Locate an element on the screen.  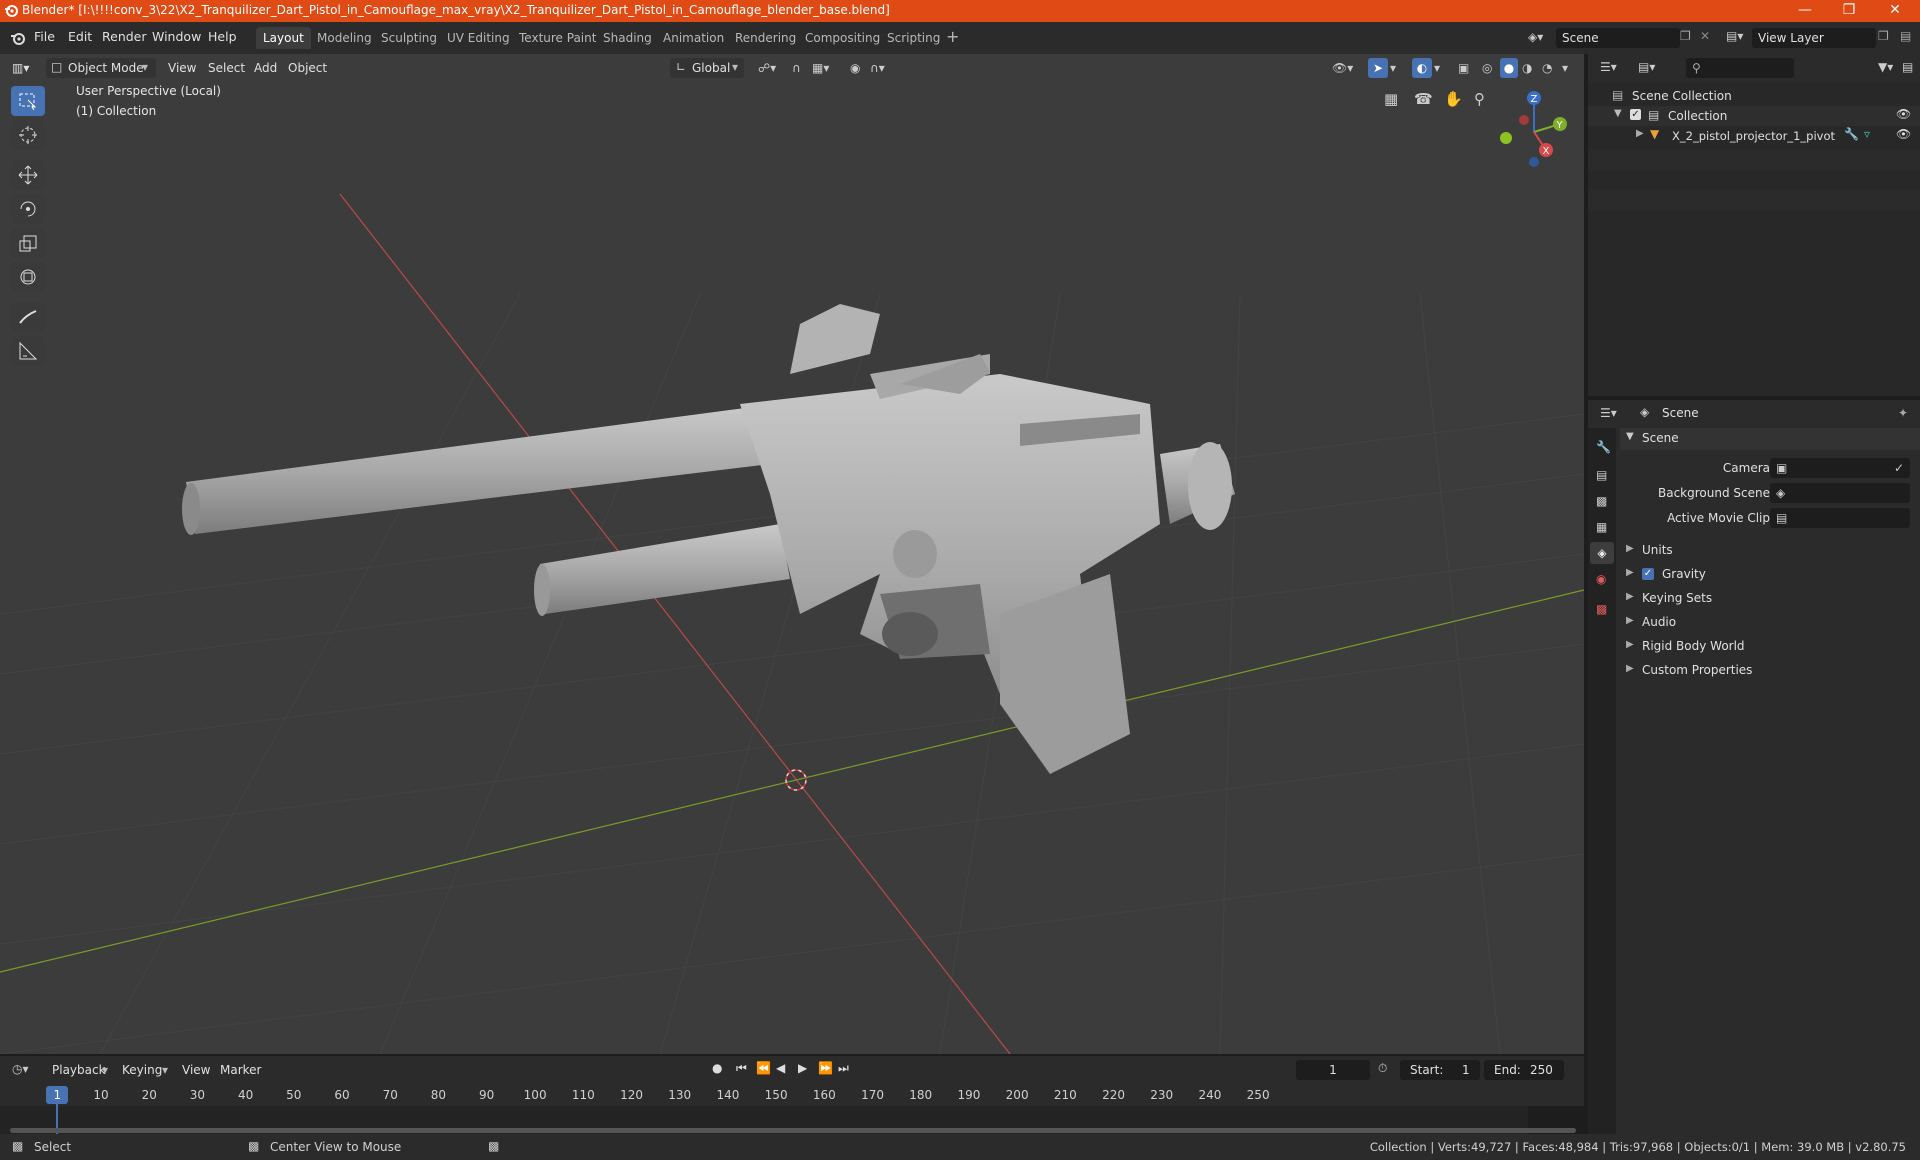
remove-view-layer-icon: ▤ is located at coordinates (1905, 36).